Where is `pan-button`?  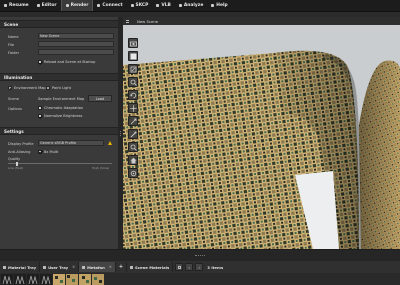 pan-button is located at coordinates (133, 121).